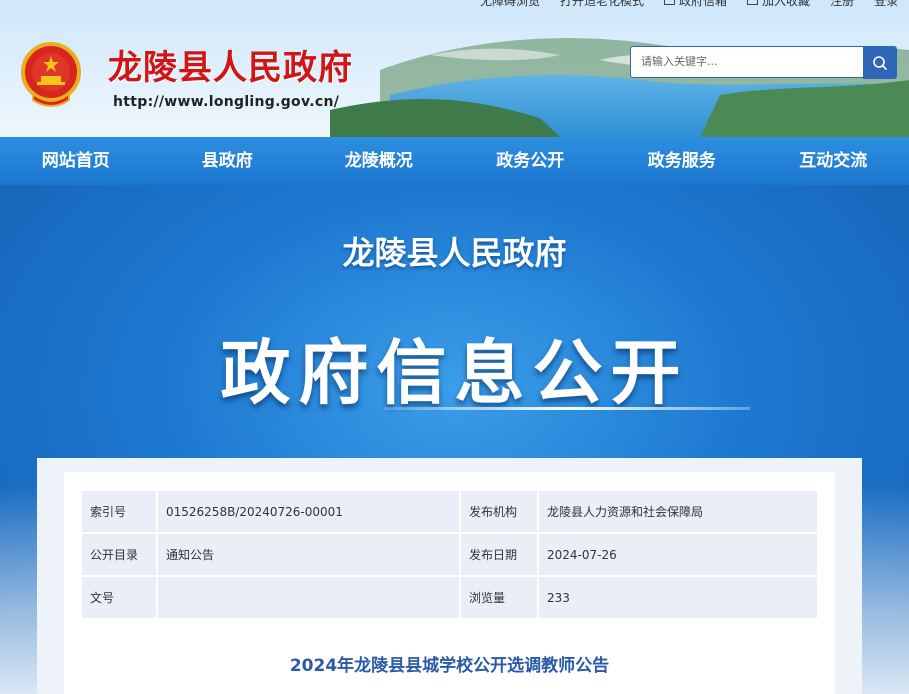 This screenshot has height=694, width=909. What do you see at coordinates (499, 511) in the screenshot?
I see `publisher-label: 发布机构` at bounding box center [499, 511].